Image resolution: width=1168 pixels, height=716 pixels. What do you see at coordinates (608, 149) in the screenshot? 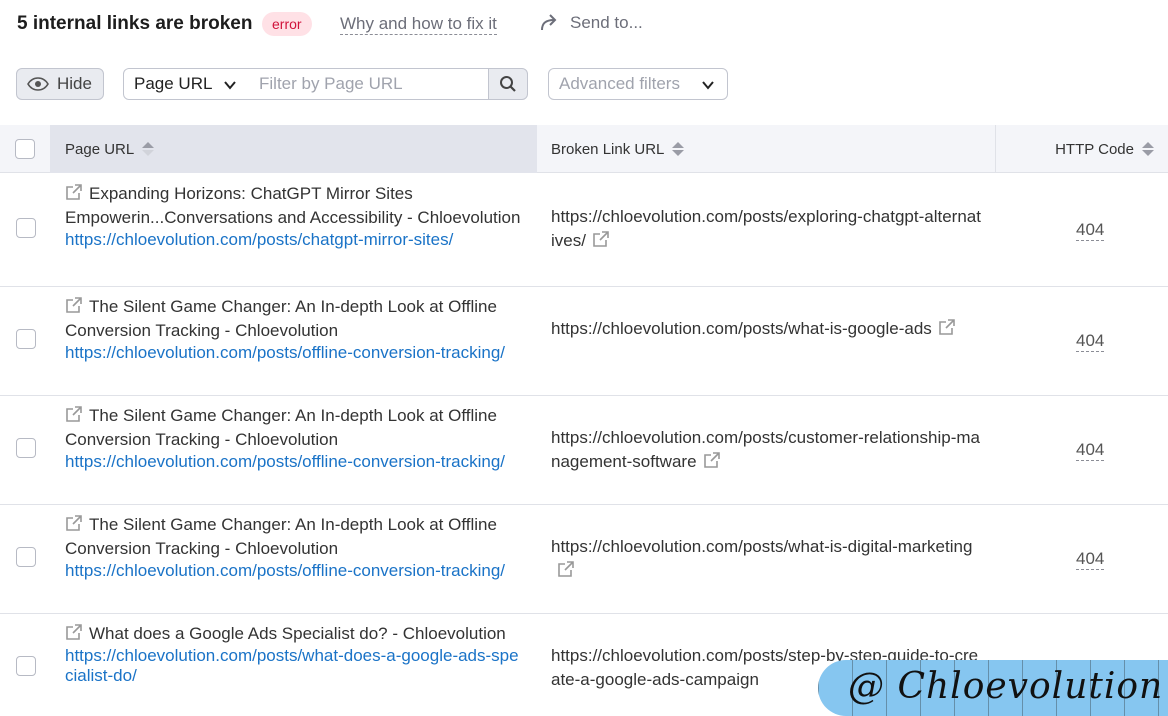
I see `column-header-label: Broken Link URL` at bounding box center [608, 149].